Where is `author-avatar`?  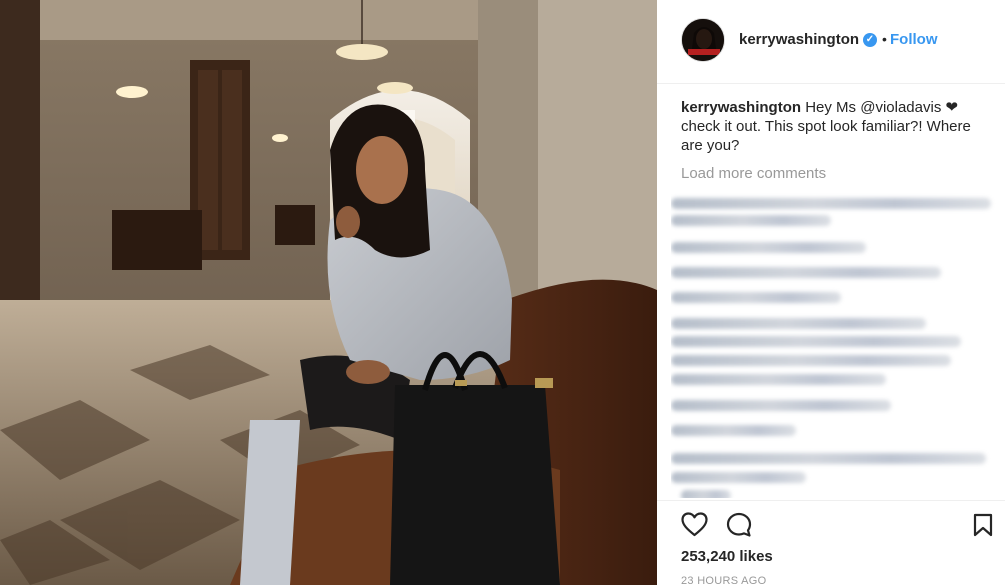
author-avatar is located at coordinates (703, 40).